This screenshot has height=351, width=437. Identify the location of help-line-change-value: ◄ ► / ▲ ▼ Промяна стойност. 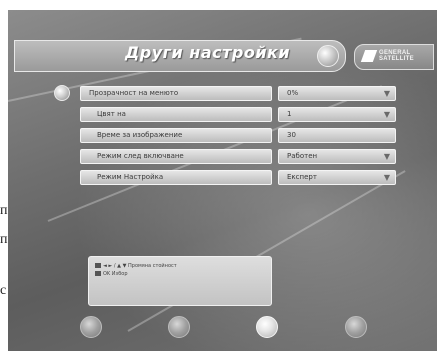
(136, 266).